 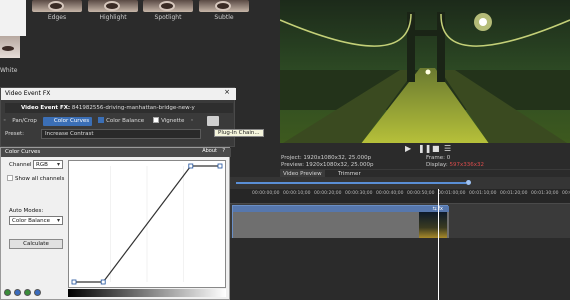 I want to click on auto-modes-select: Color Balance, so click(x=36, y=220).